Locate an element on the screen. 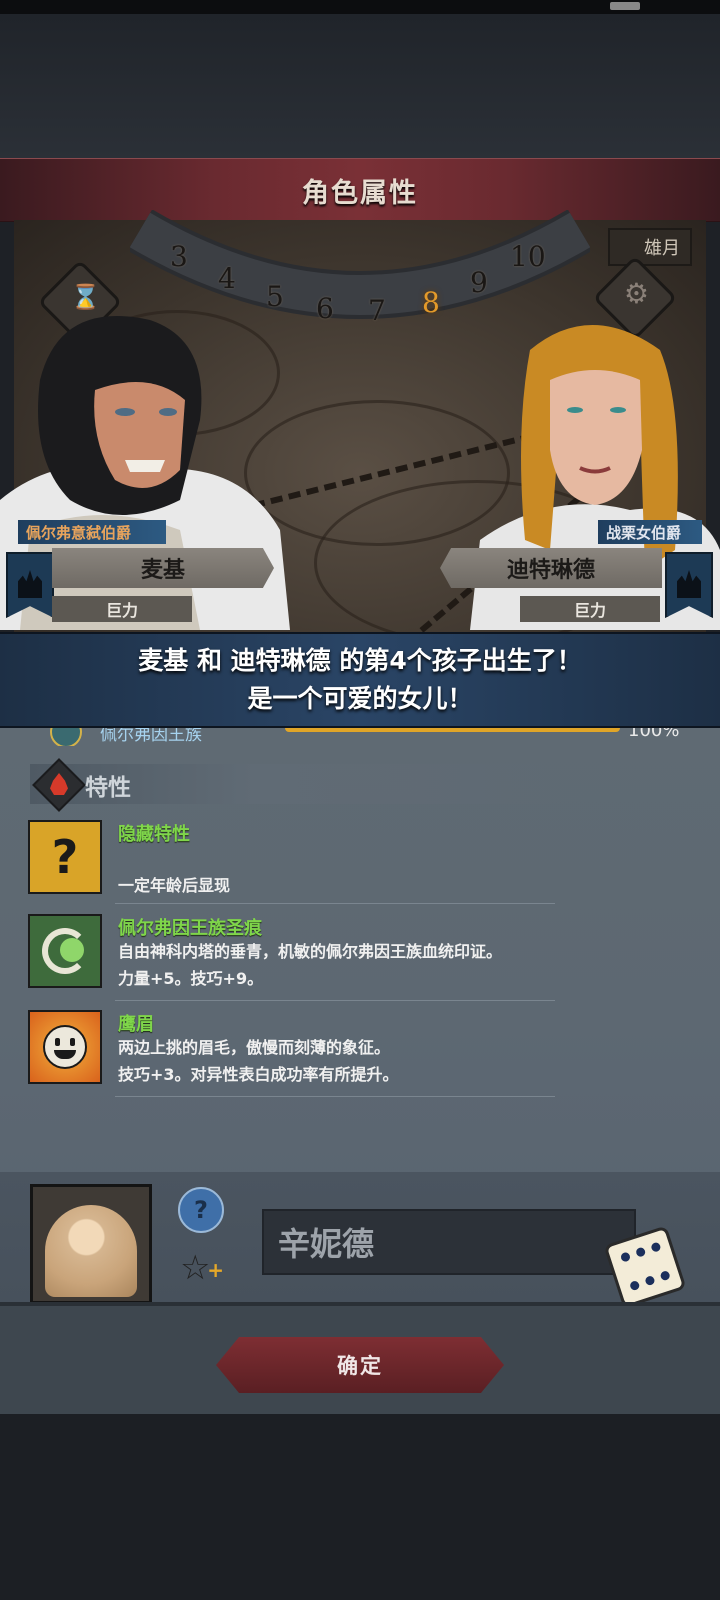  confirm-label: 确定 is located at coordinates (360, 1366).